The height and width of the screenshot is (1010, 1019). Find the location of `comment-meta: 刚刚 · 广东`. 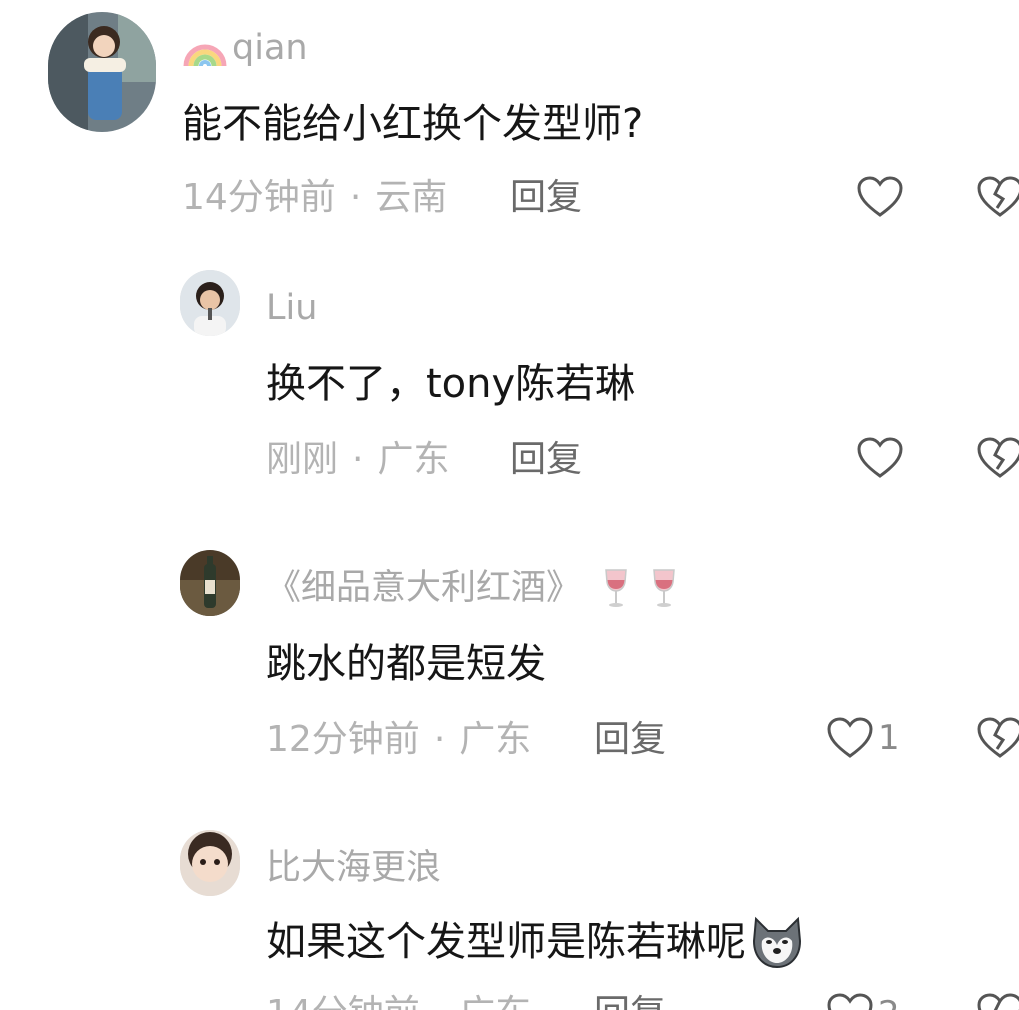

comment-meta: 刚刚 · 广东 is located at coordinates (357, 460).